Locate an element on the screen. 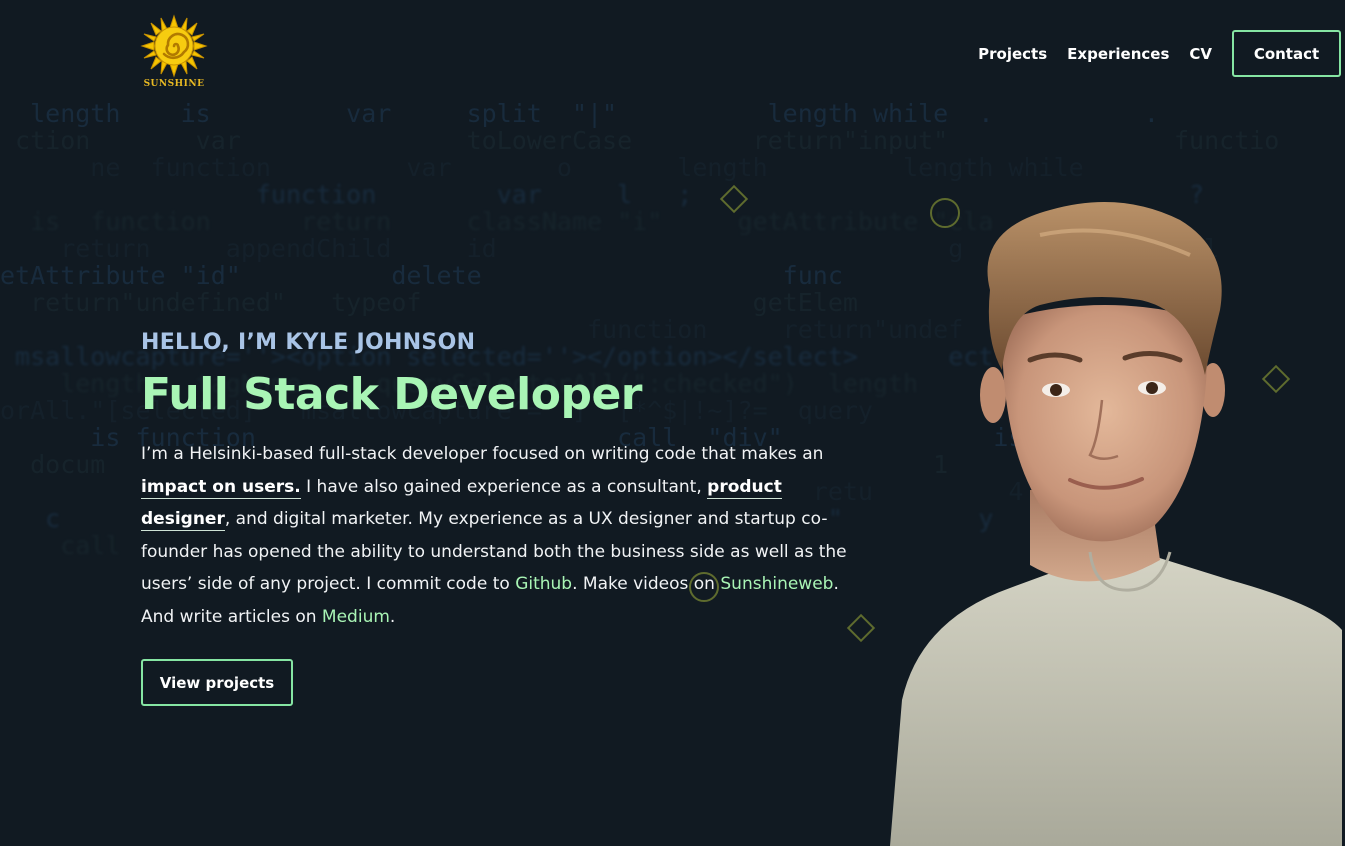 This screenshot has width=1345, height=846. nav-item-cv: CV is located at coordinates (1200, 54).